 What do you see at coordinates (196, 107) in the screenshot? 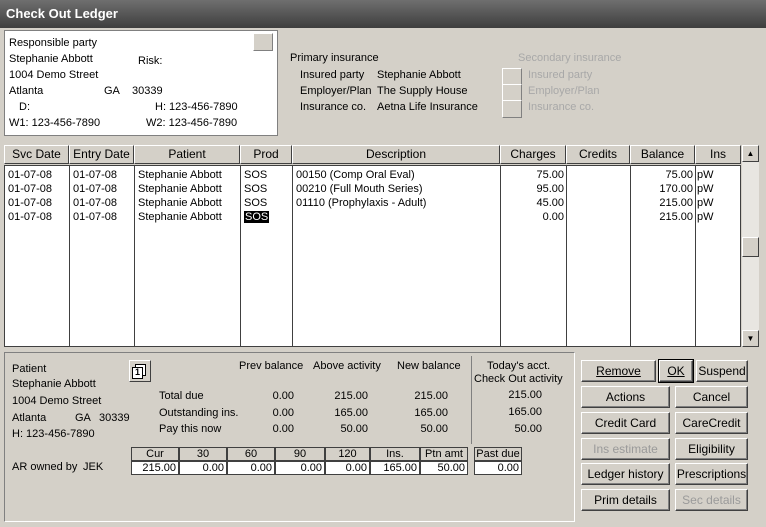
I see `responsible-h-phone: H: 123-456-7890` at bounding box center [196, 107].